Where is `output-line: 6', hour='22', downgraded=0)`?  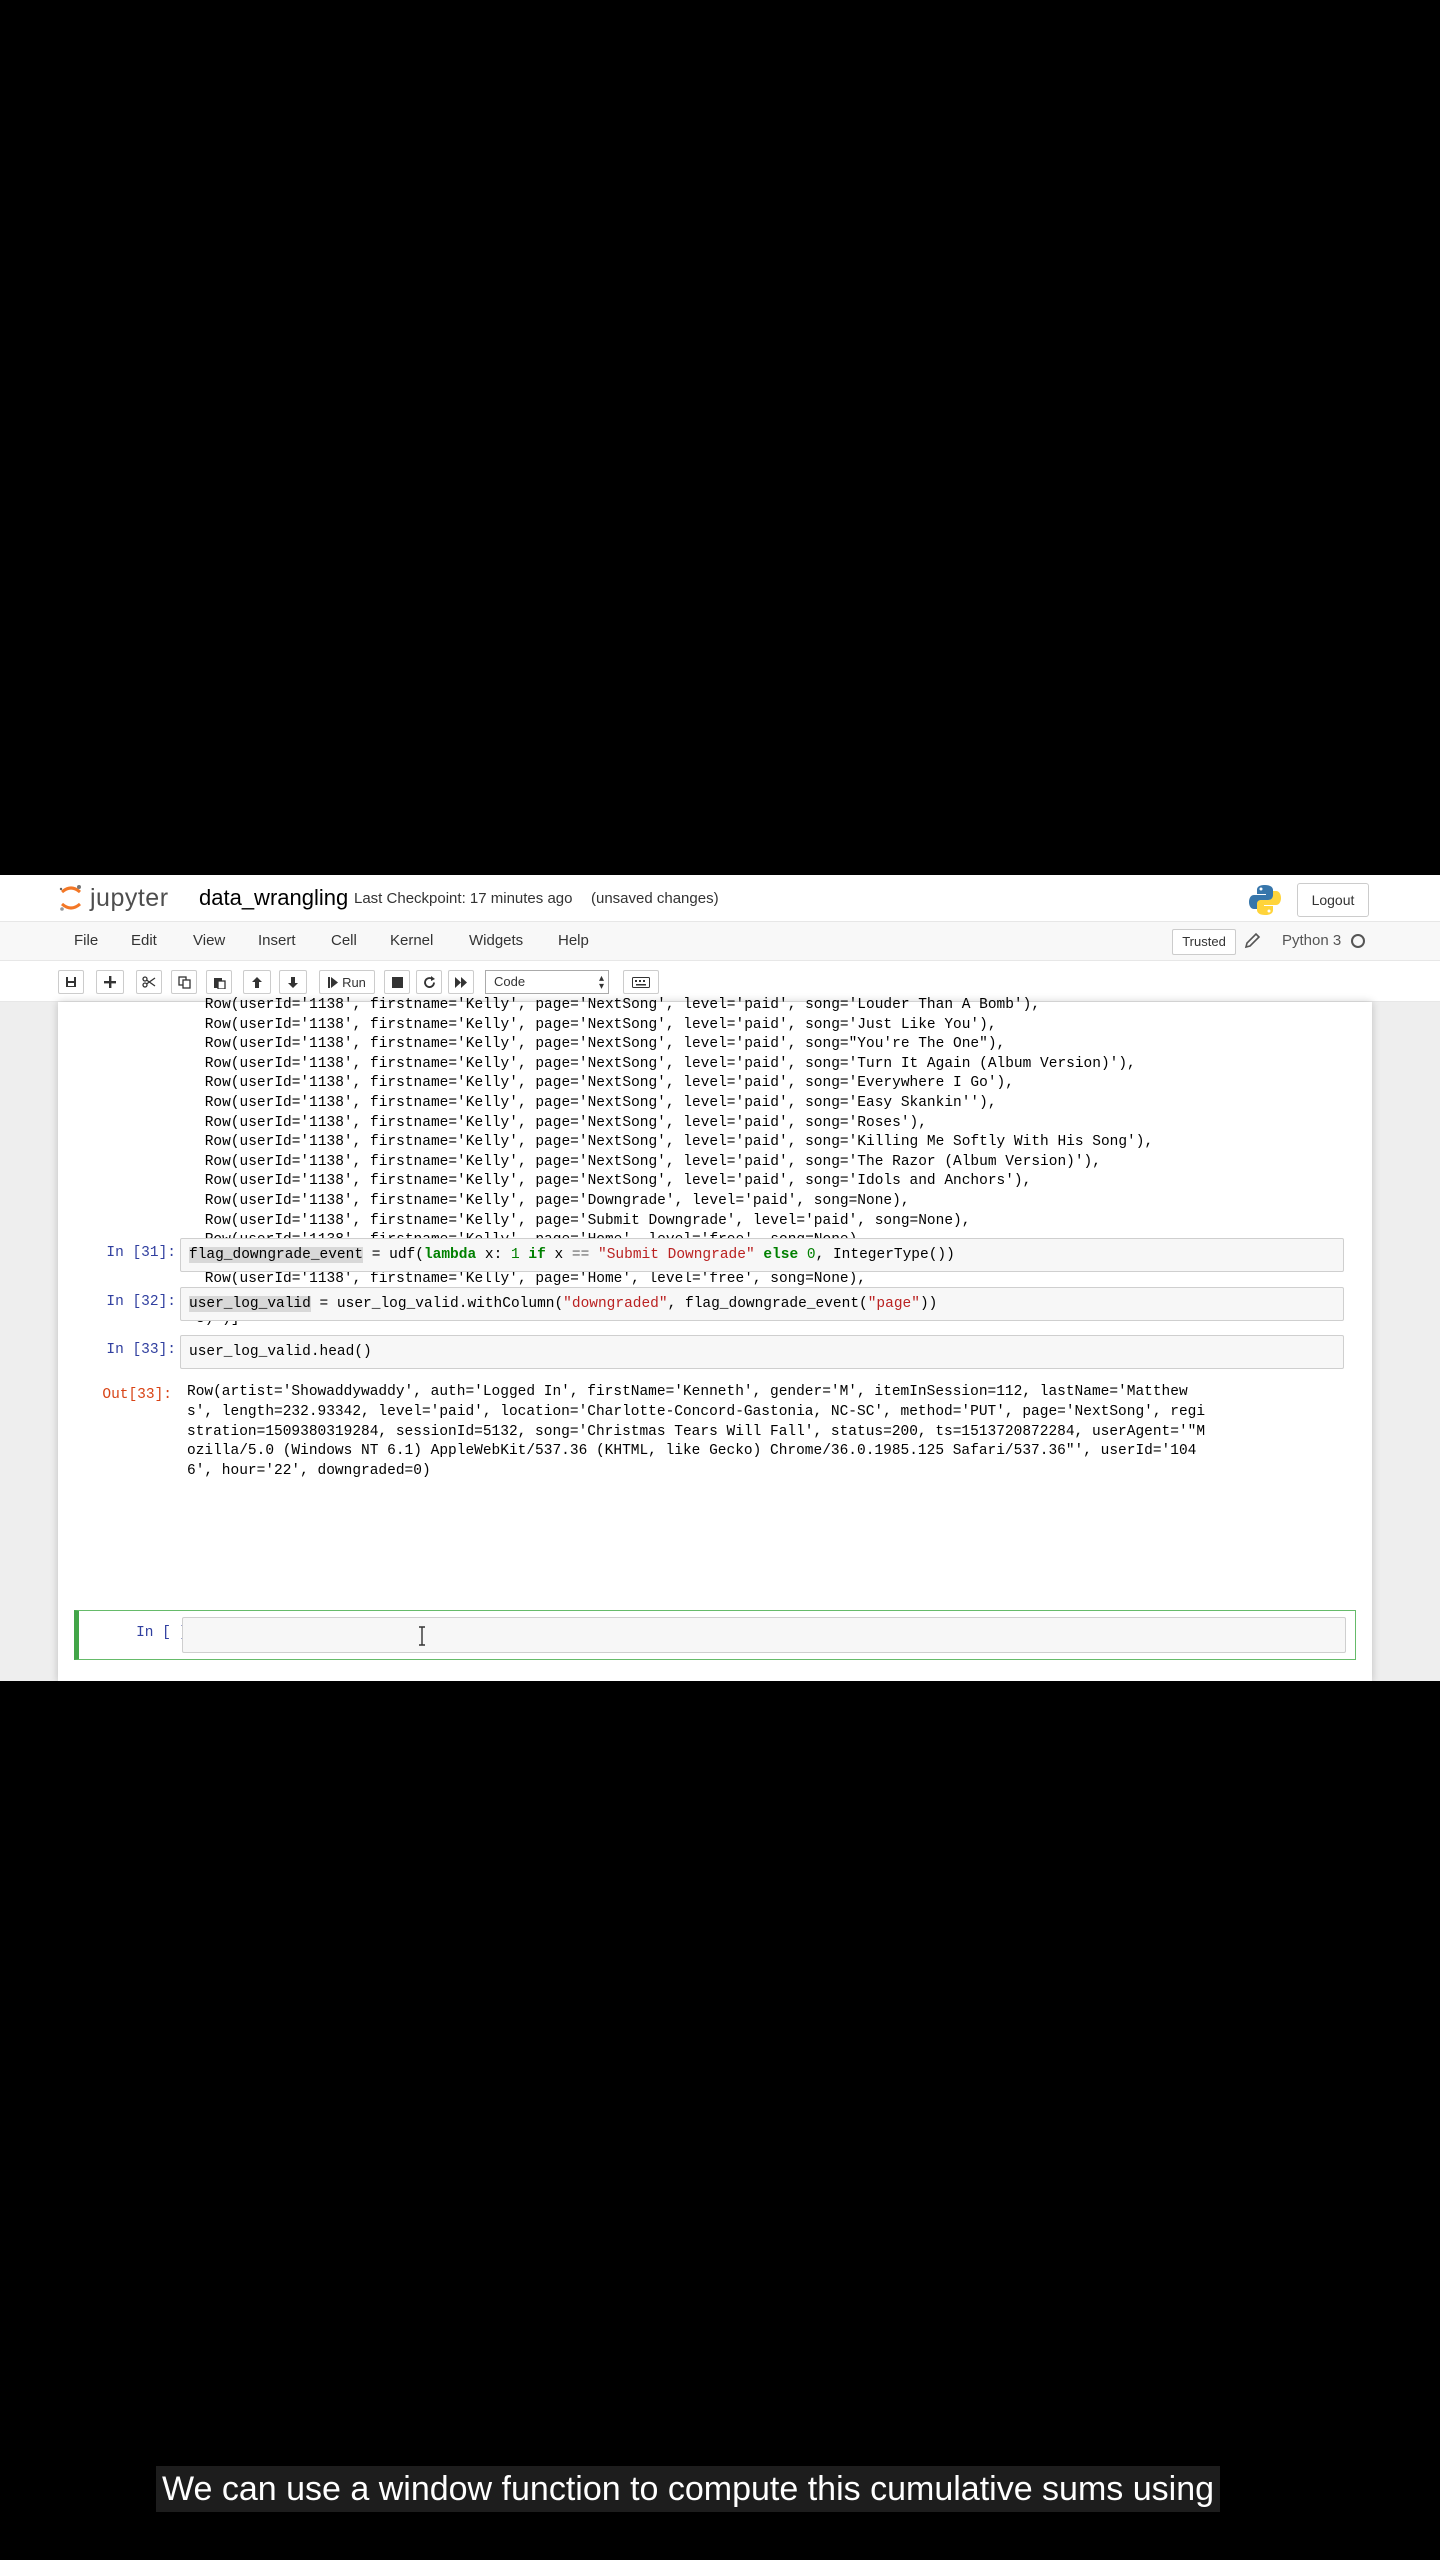 output-line: 6', hour='22', downgraded=0) is located at coordinates (309, 1471).